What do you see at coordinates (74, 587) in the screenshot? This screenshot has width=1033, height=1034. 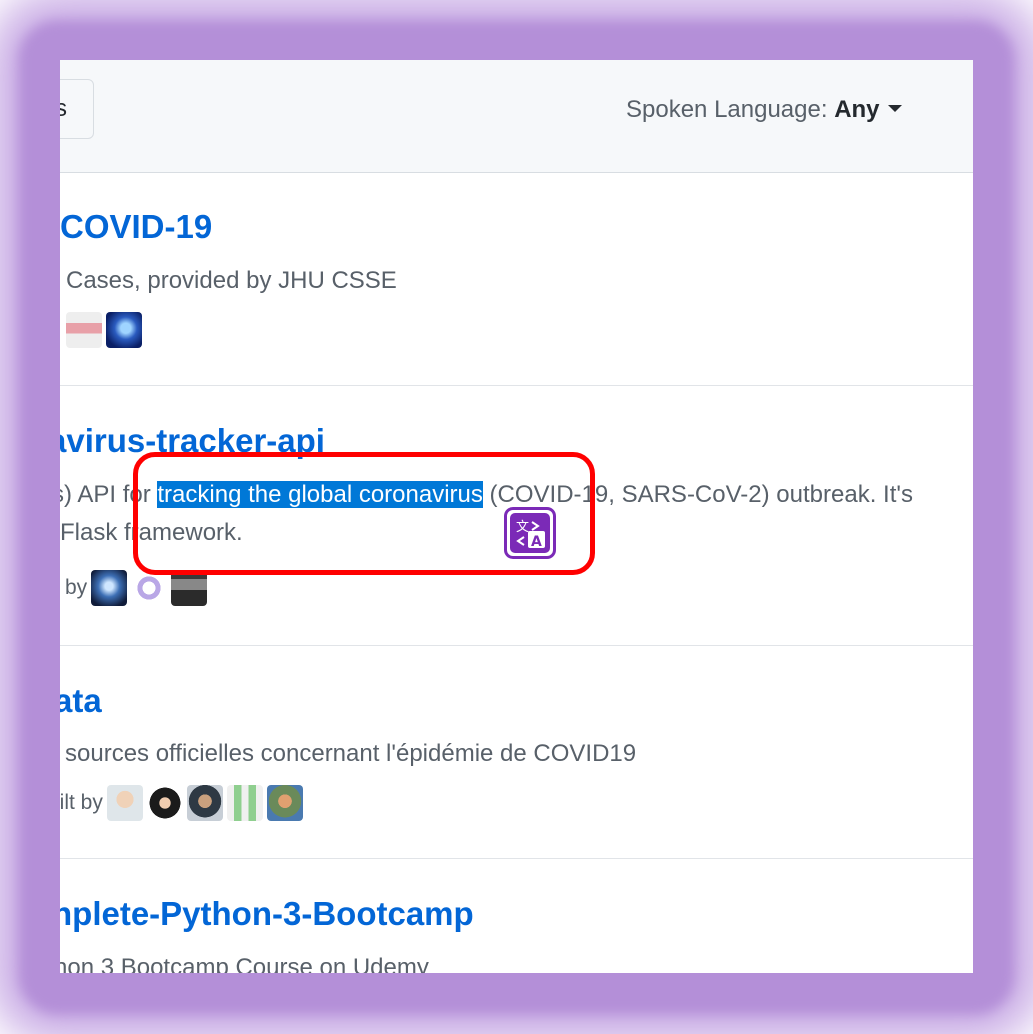 I see `built-by-label: ilt by` at bounding box center [74, 587].